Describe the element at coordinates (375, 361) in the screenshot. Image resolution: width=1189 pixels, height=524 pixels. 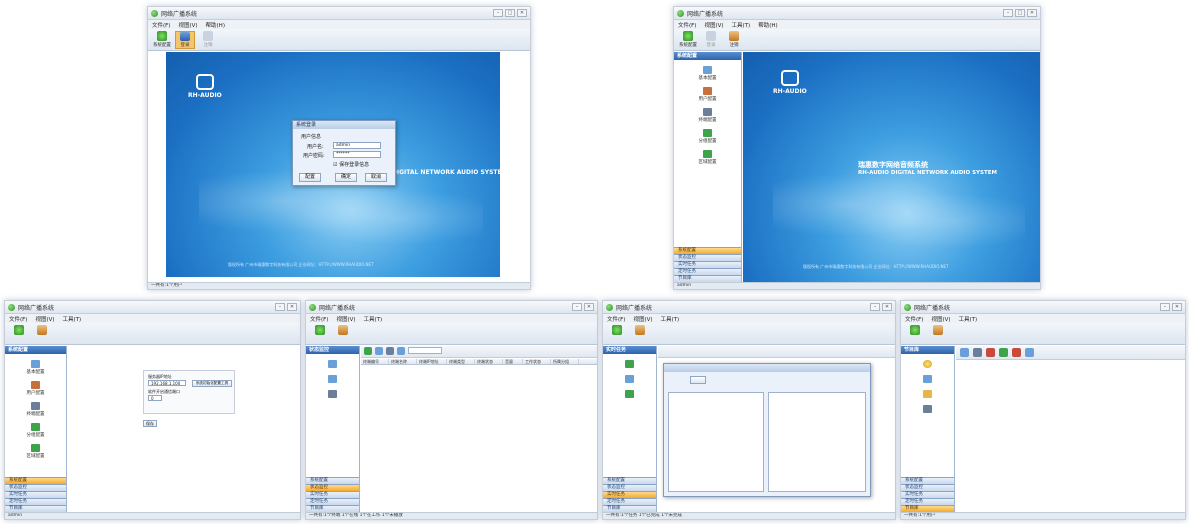
I see `col-terminal-id: 终端编号` at that location.